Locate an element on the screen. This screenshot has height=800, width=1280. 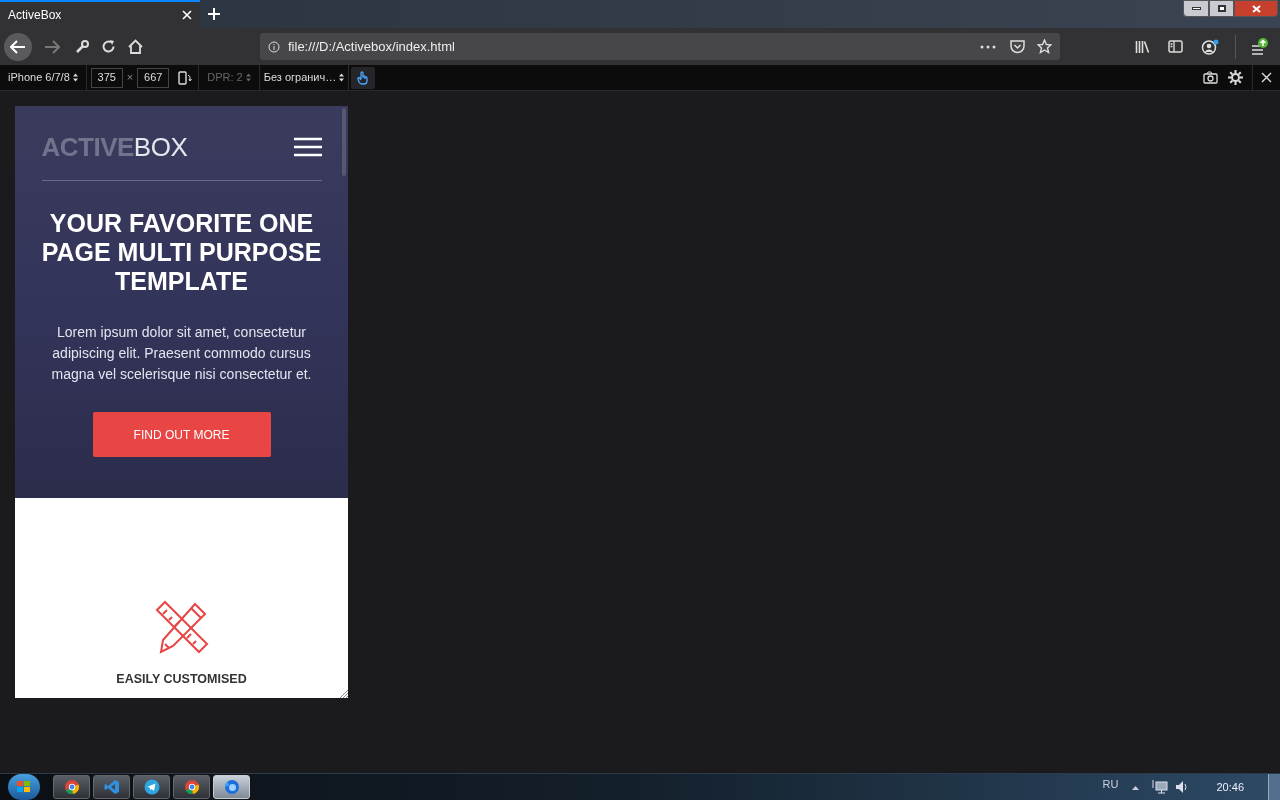
logo: ACTIVEBOX is located at coordinates (114, 147).